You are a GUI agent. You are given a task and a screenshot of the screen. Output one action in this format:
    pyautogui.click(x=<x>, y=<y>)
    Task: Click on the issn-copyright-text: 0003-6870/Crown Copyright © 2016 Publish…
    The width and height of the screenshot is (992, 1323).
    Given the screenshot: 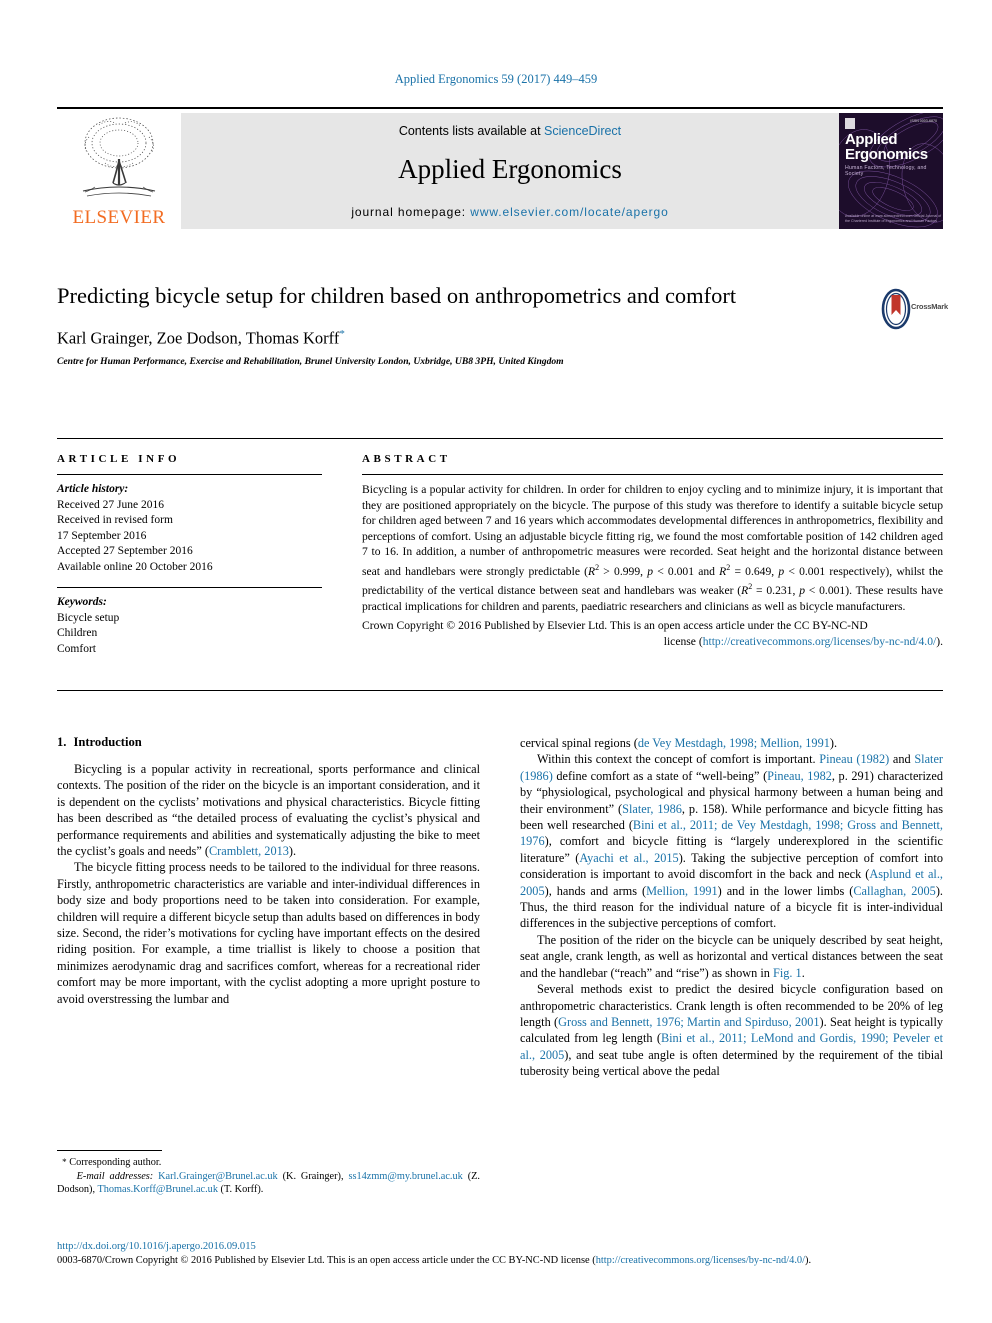 What is the action you would take?
    pyautogui.click(x=326, y=1260)
    